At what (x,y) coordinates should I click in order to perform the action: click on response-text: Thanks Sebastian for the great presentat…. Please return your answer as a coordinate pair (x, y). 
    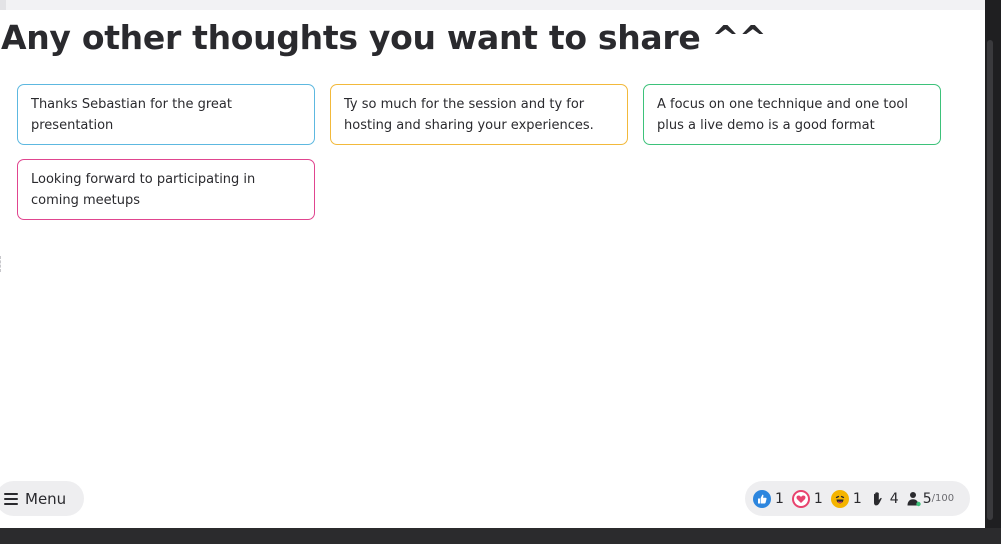
    Looking at the image, I should click on (131, 115).